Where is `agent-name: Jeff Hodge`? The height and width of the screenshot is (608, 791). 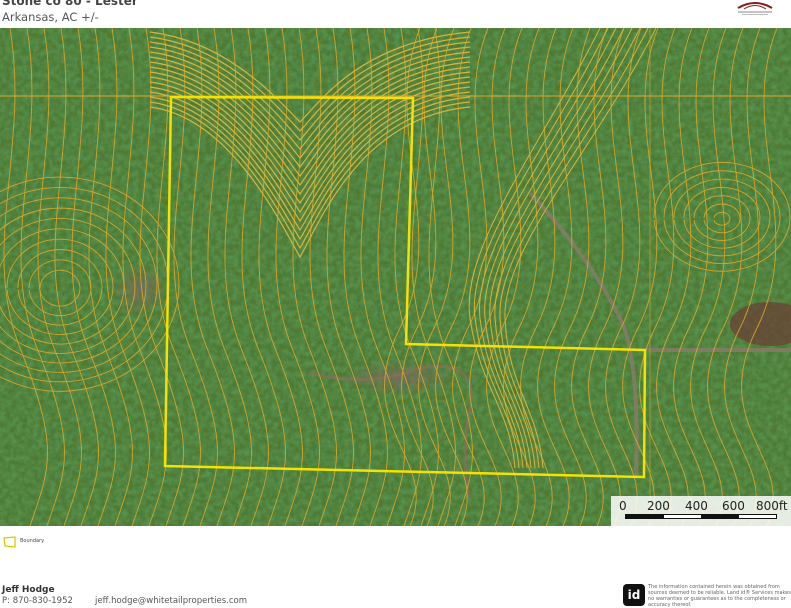 agent-name: Jeff Hodge is located at coordinates (28, 590).